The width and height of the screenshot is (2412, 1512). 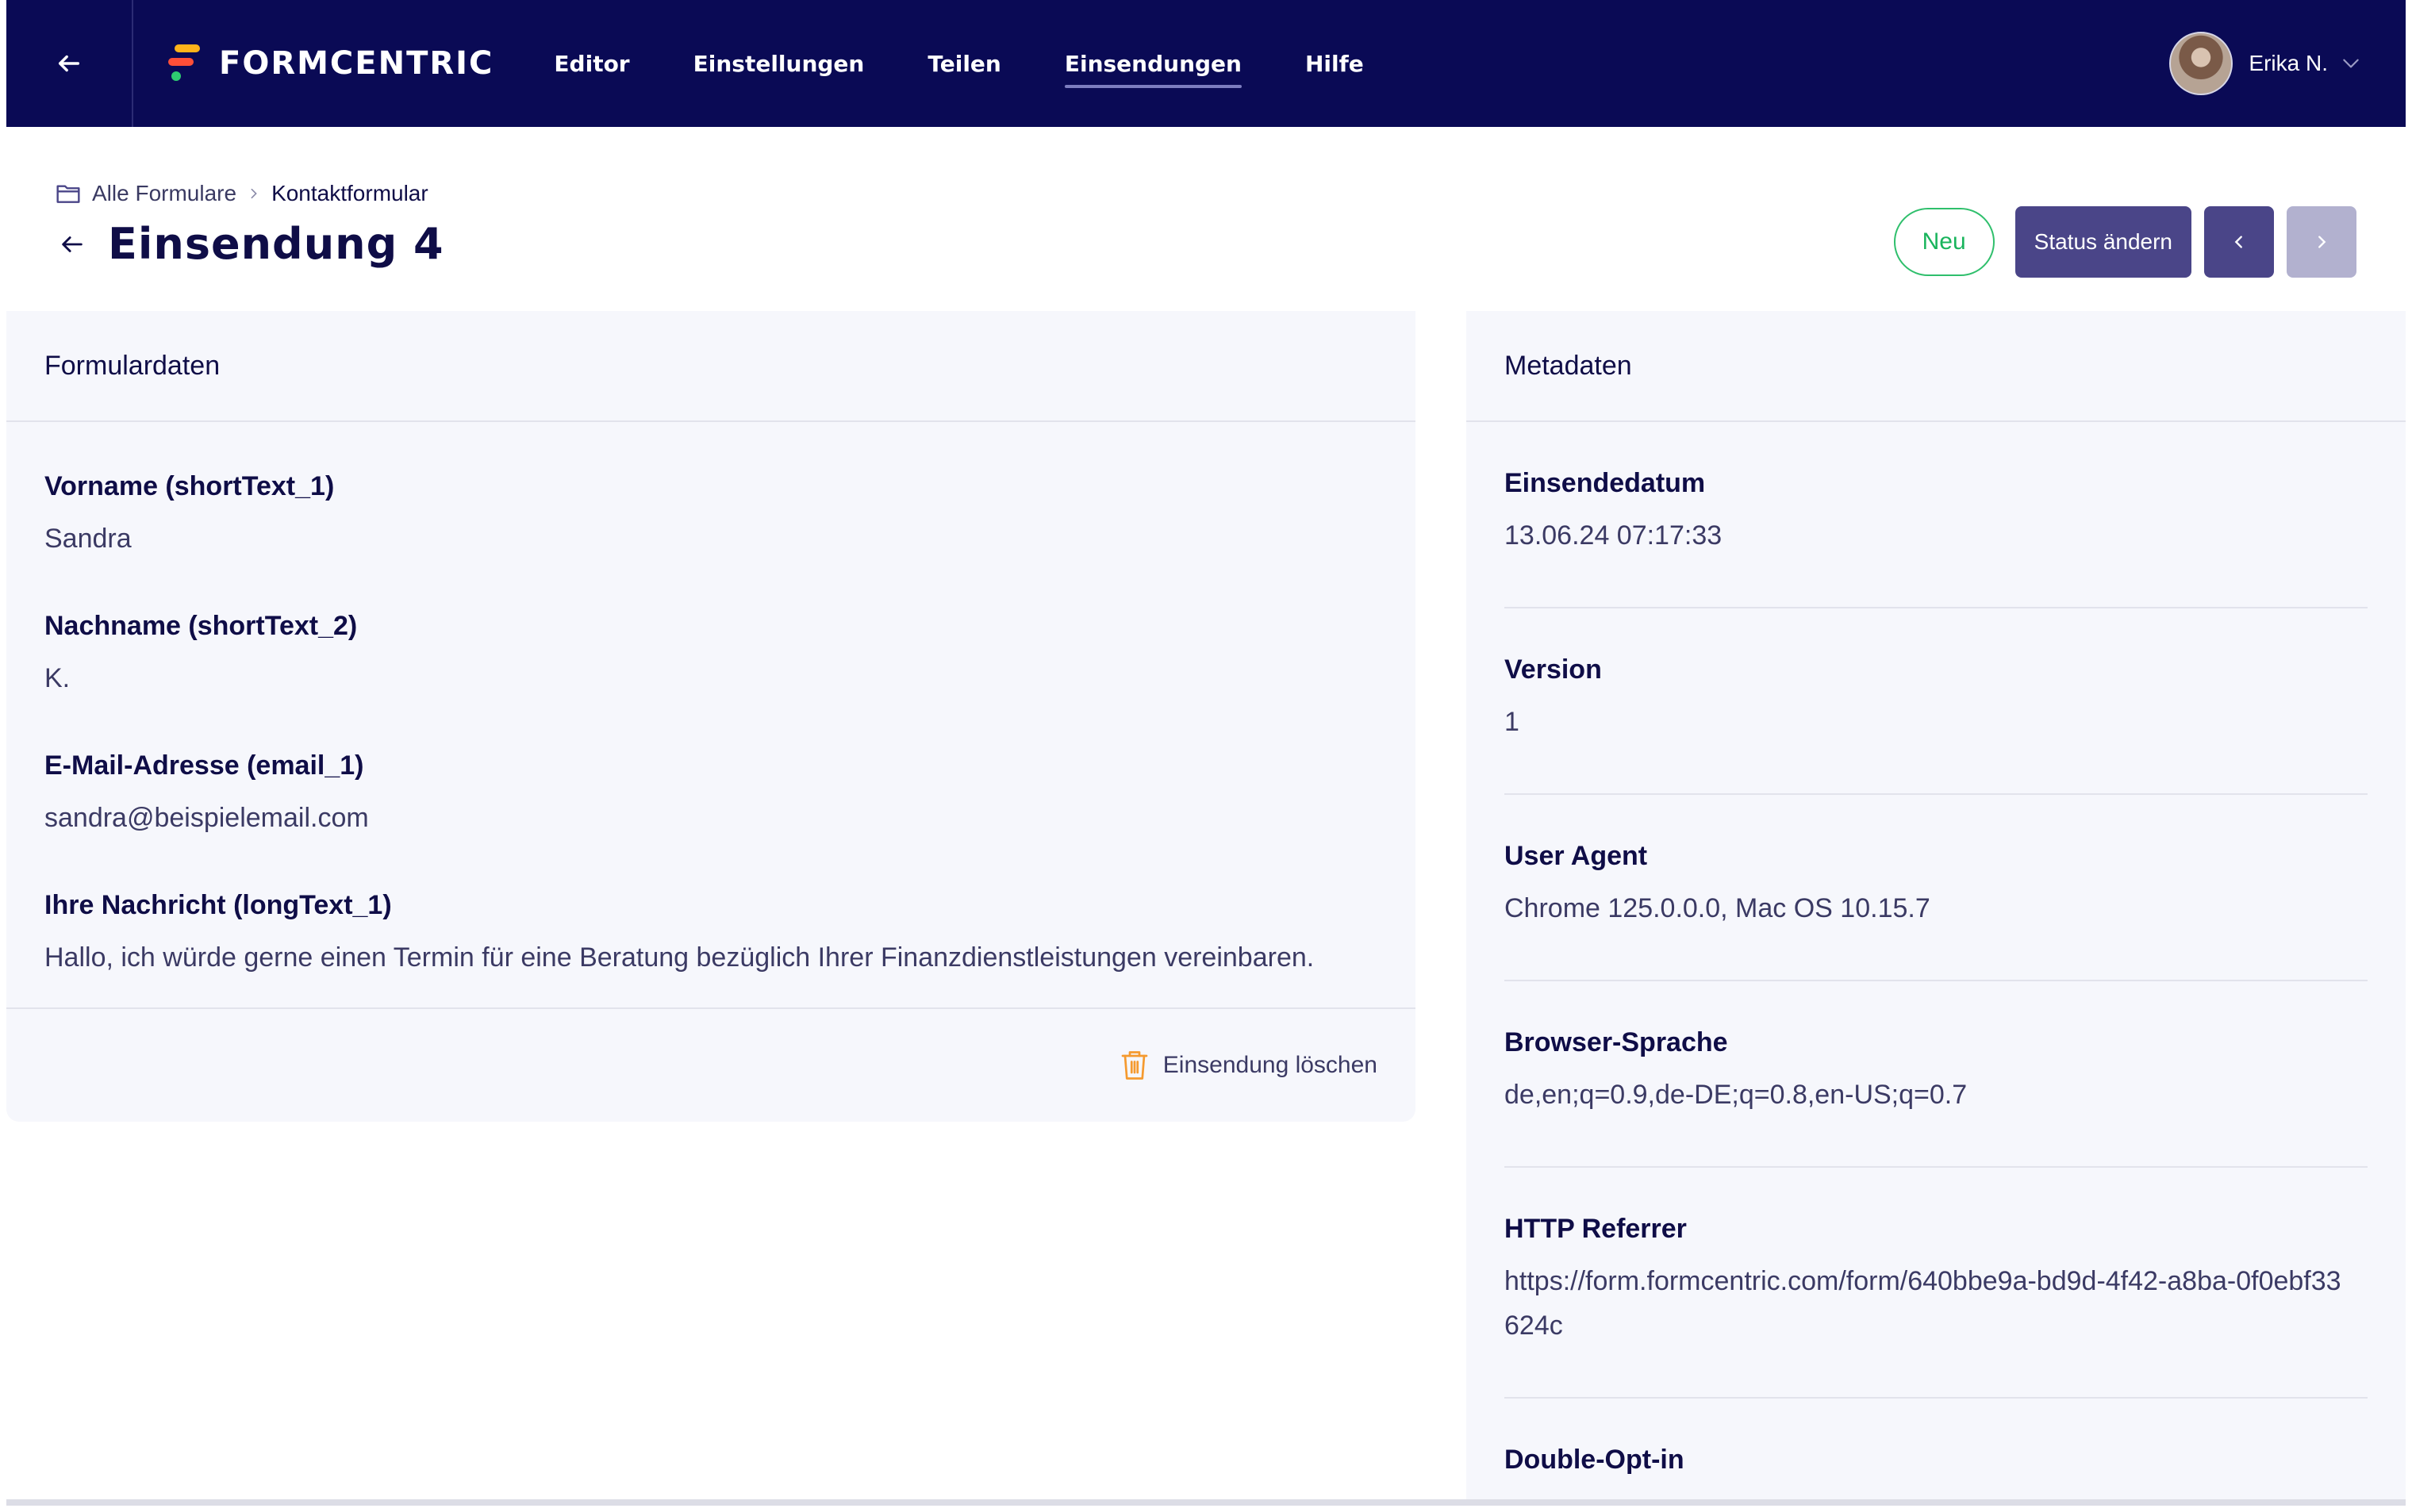 I want to click on form-field: Nachname (shortText_2) K., so click(x=710, y=681).